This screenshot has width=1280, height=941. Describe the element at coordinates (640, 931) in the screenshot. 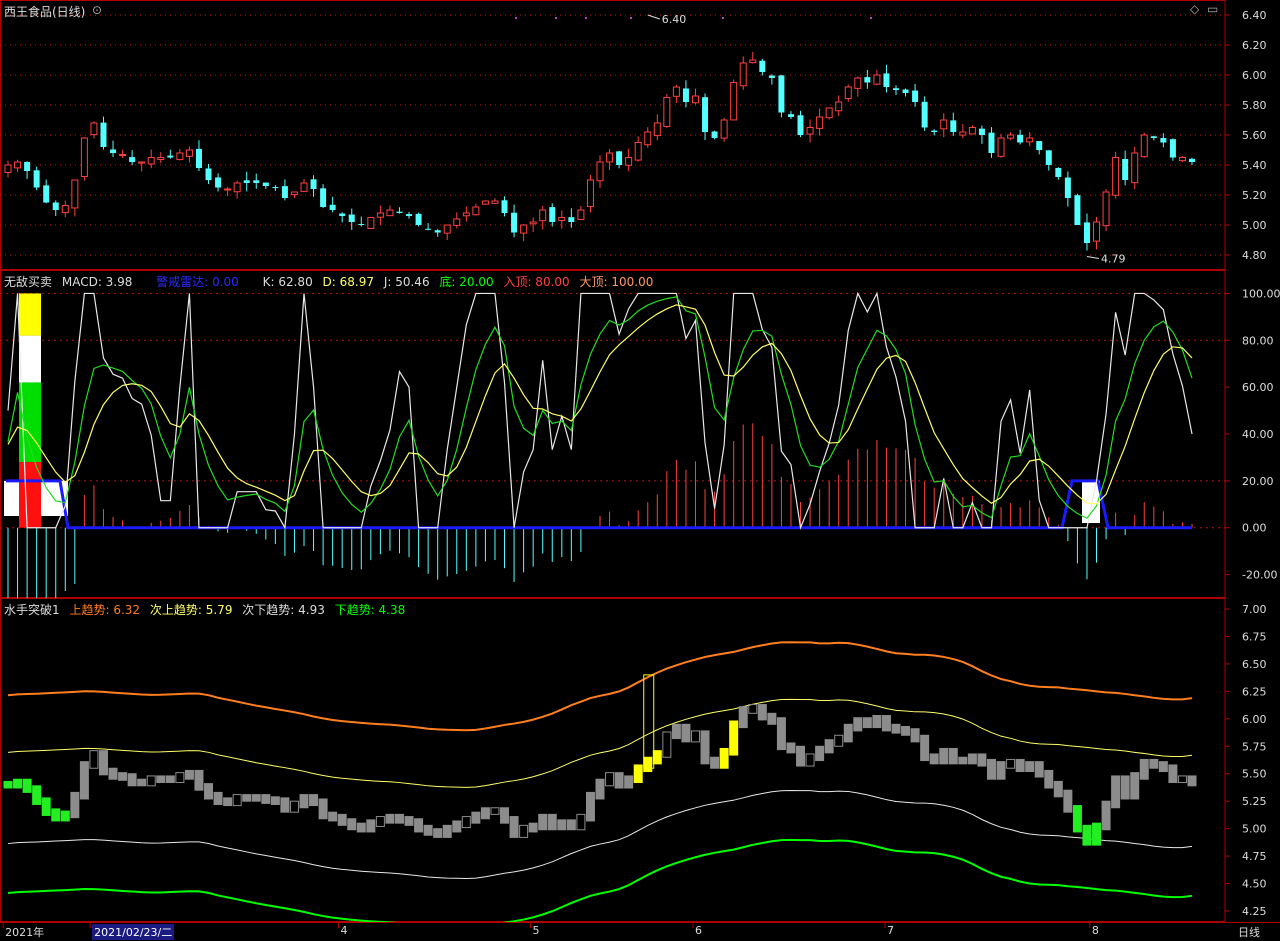

I see `date-axis: 2021年 2021/02/23/二 4 5 6 7 8 日线` at that location.